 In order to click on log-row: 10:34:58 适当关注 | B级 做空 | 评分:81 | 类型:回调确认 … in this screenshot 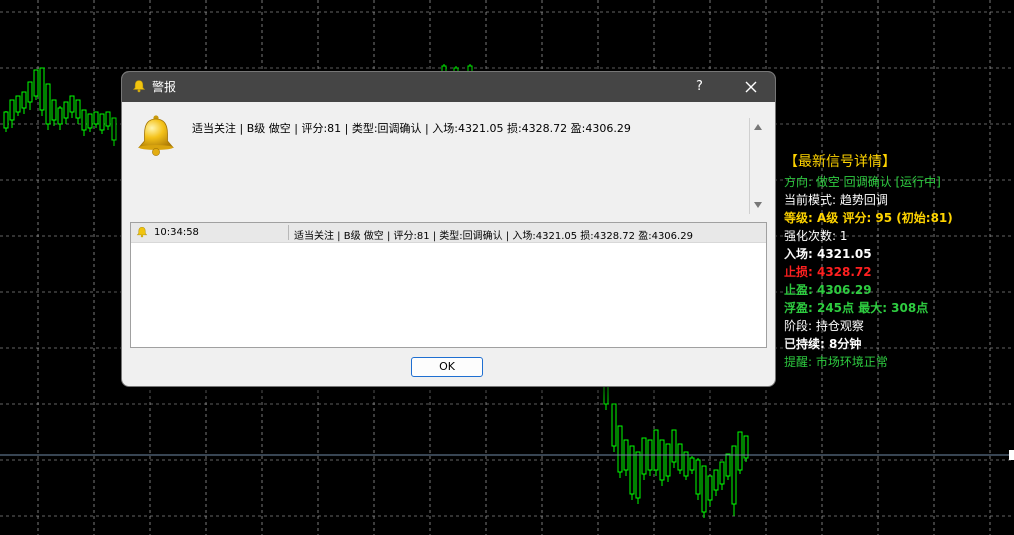, I will do `click(448, 233)`.